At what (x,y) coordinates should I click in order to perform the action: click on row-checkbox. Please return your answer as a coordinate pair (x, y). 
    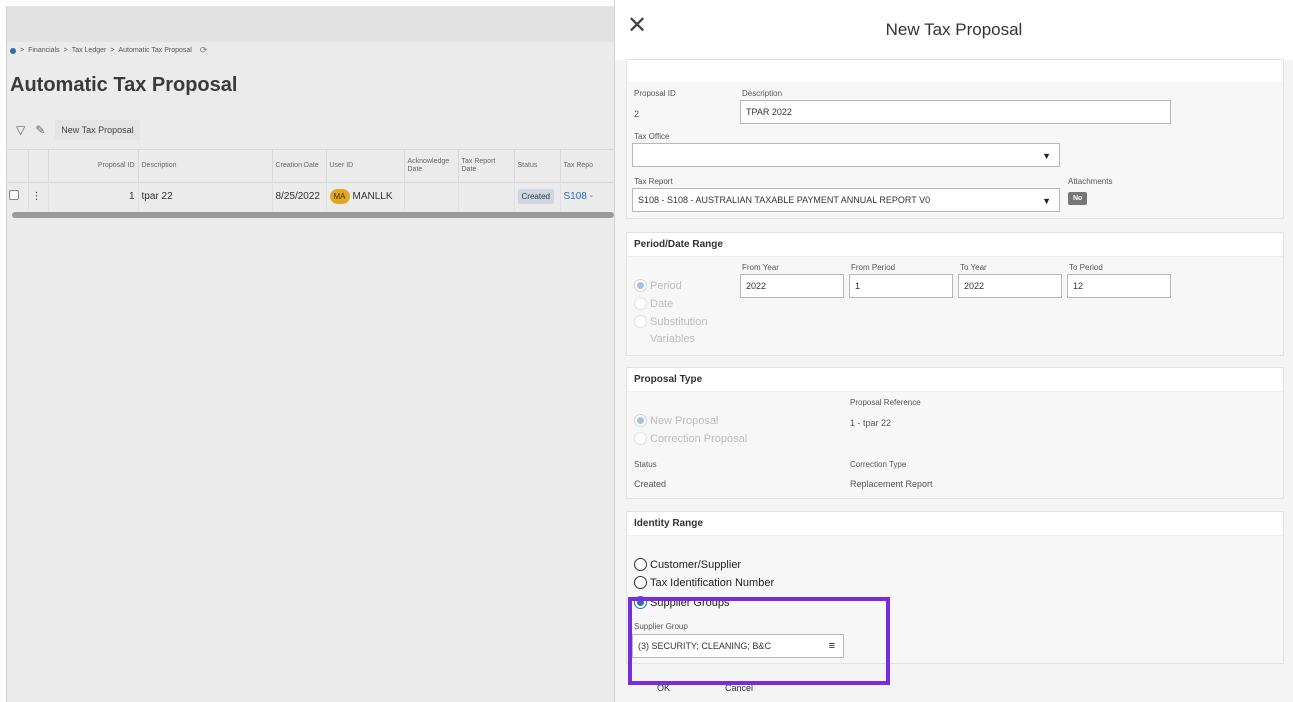
    Looking at the image, I should click on (14, 195).